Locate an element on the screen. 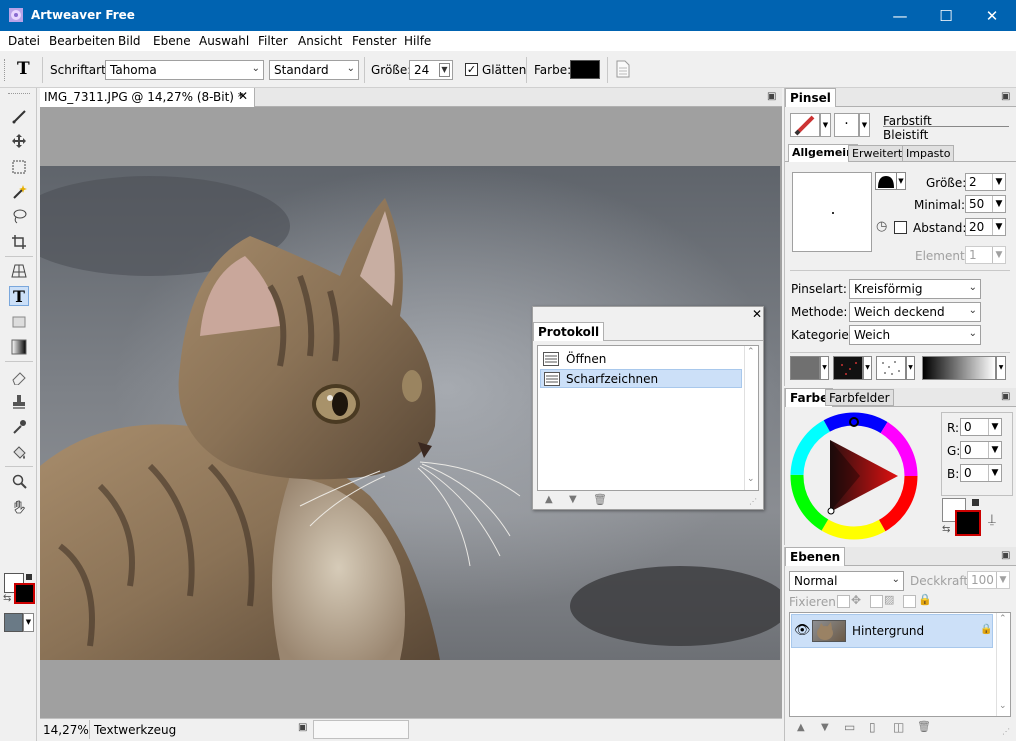 Image resolution: width=1016 pixels, height=741 pixels. text-color-swatch is located at coordinates (585, 69).